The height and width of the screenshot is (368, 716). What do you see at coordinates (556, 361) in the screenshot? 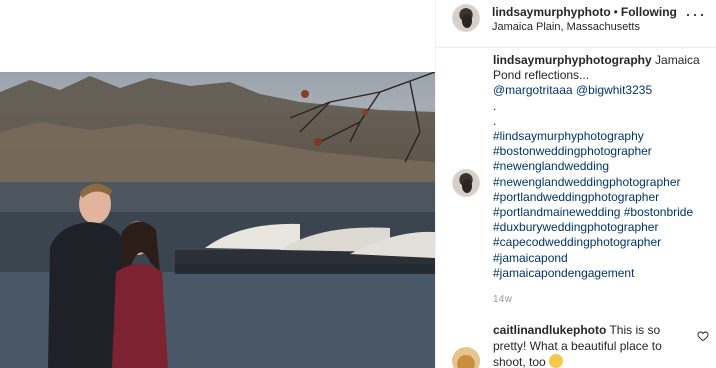
I see `grin-emoji-icon` at bounding box center [556, 361].